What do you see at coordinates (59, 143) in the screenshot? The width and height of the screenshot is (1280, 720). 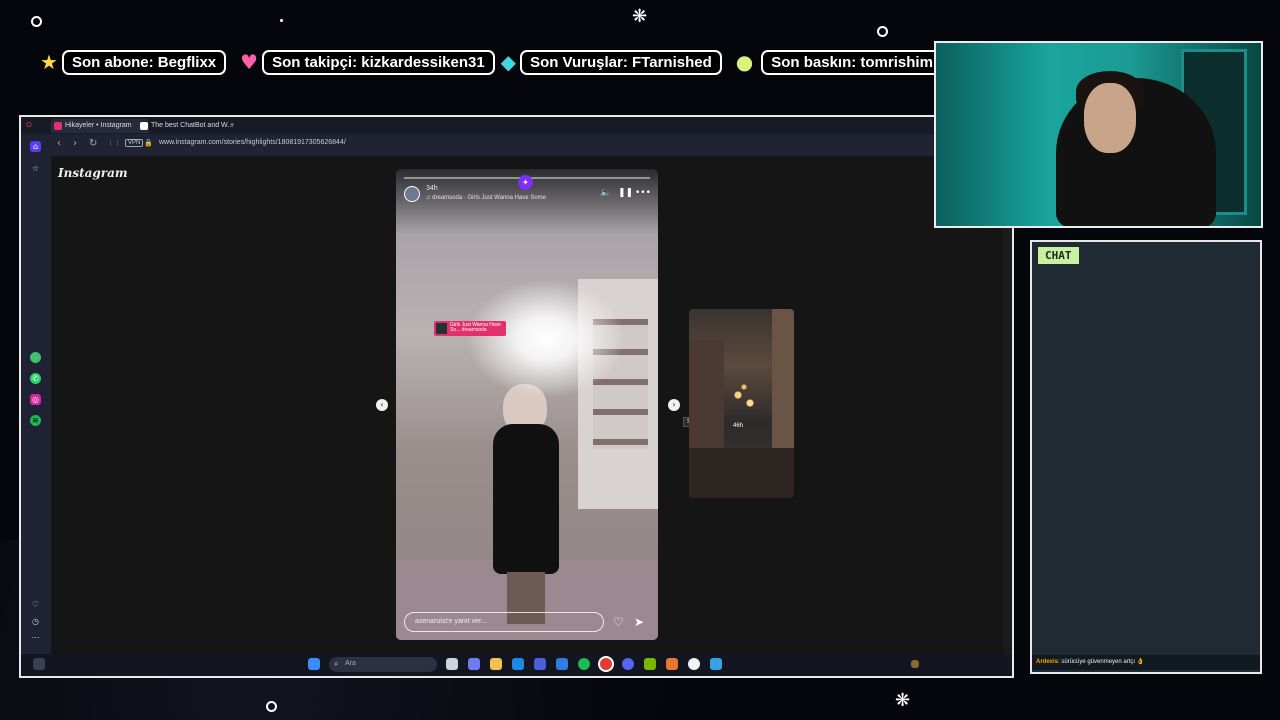 I see `back-icon: ‹` at bounding box center [59, 143].